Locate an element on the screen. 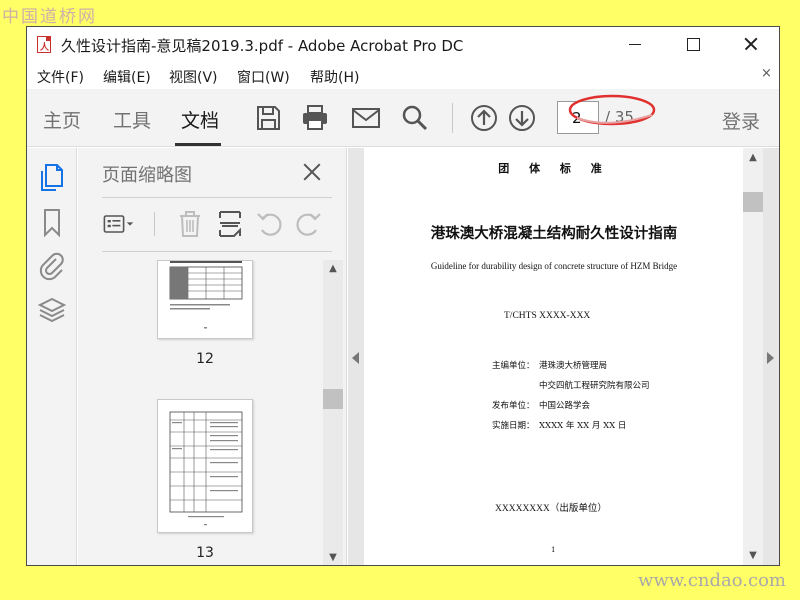  watermark-top: 中国道桥网 is located at coordinates (49, 17).